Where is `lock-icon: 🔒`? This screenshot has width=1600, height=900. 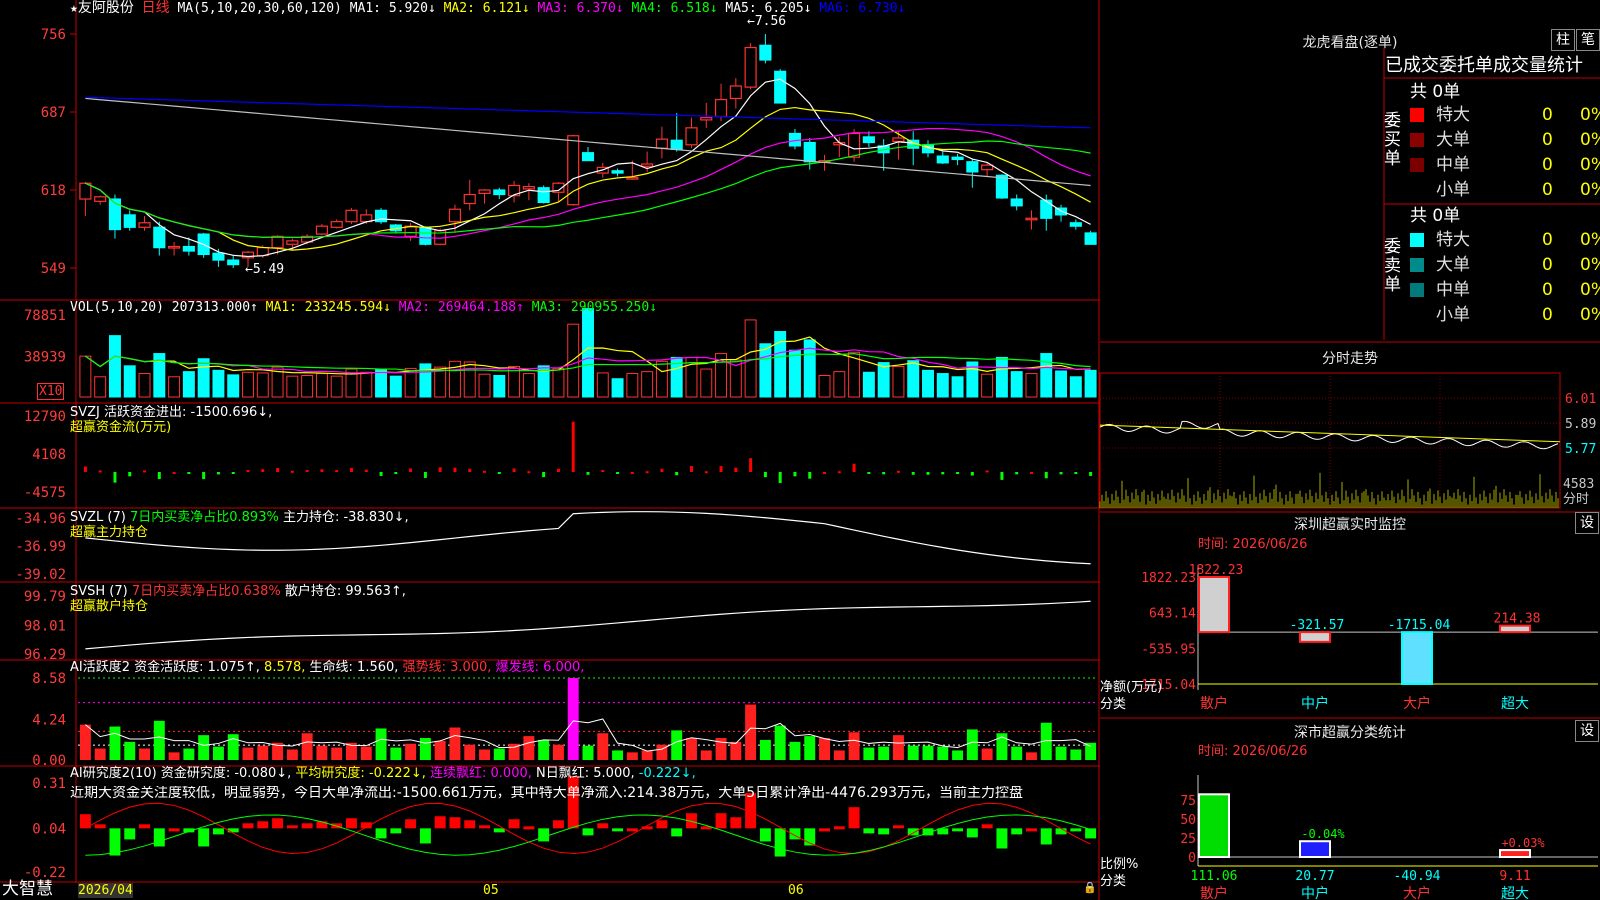 lock-icon: 🔒 is located at coordinates (1090, 887).